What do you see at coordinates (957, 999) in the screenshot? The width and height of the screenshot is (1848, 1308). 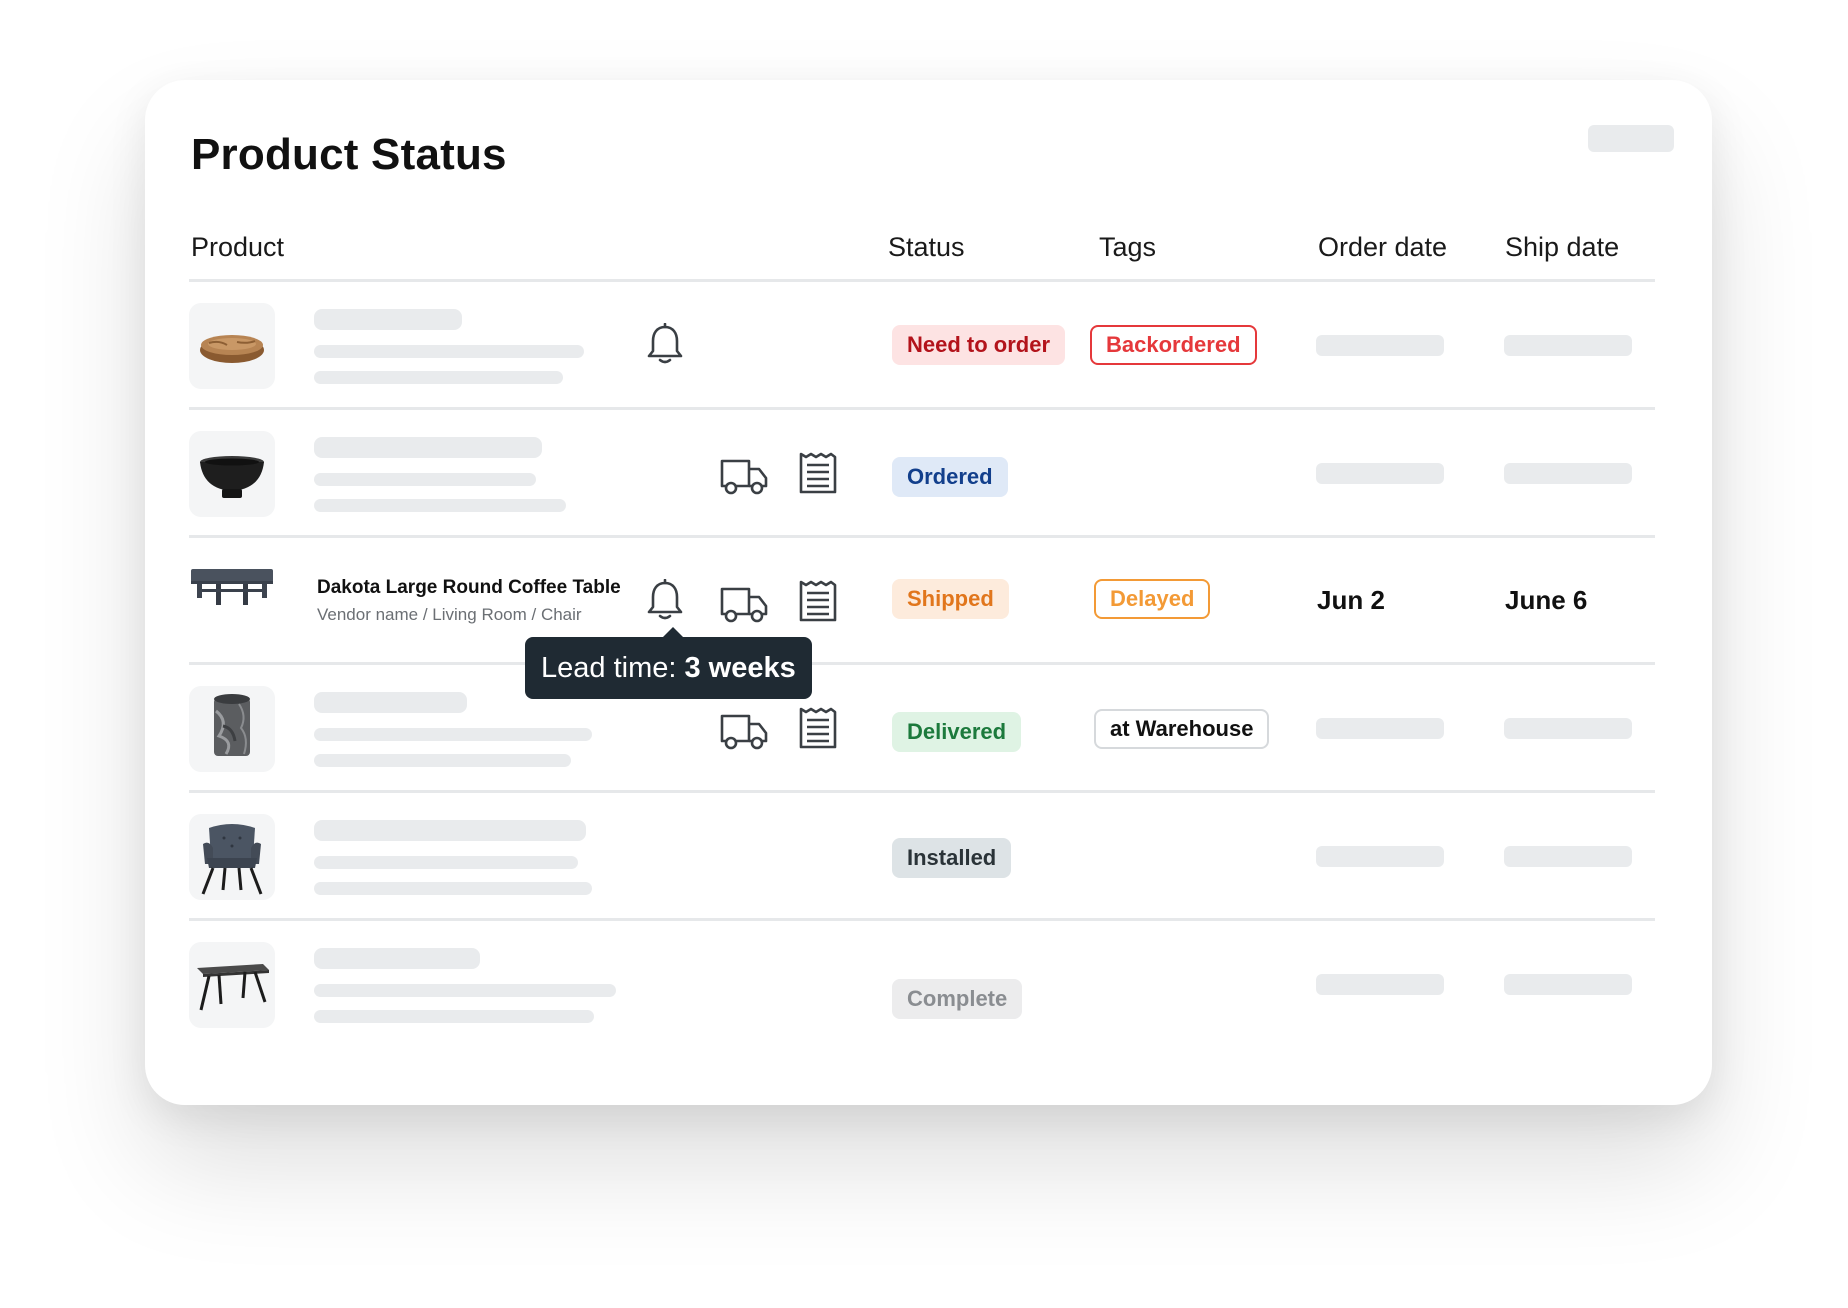 I see `status-badge: Complete` at bounding box center [957, 999].